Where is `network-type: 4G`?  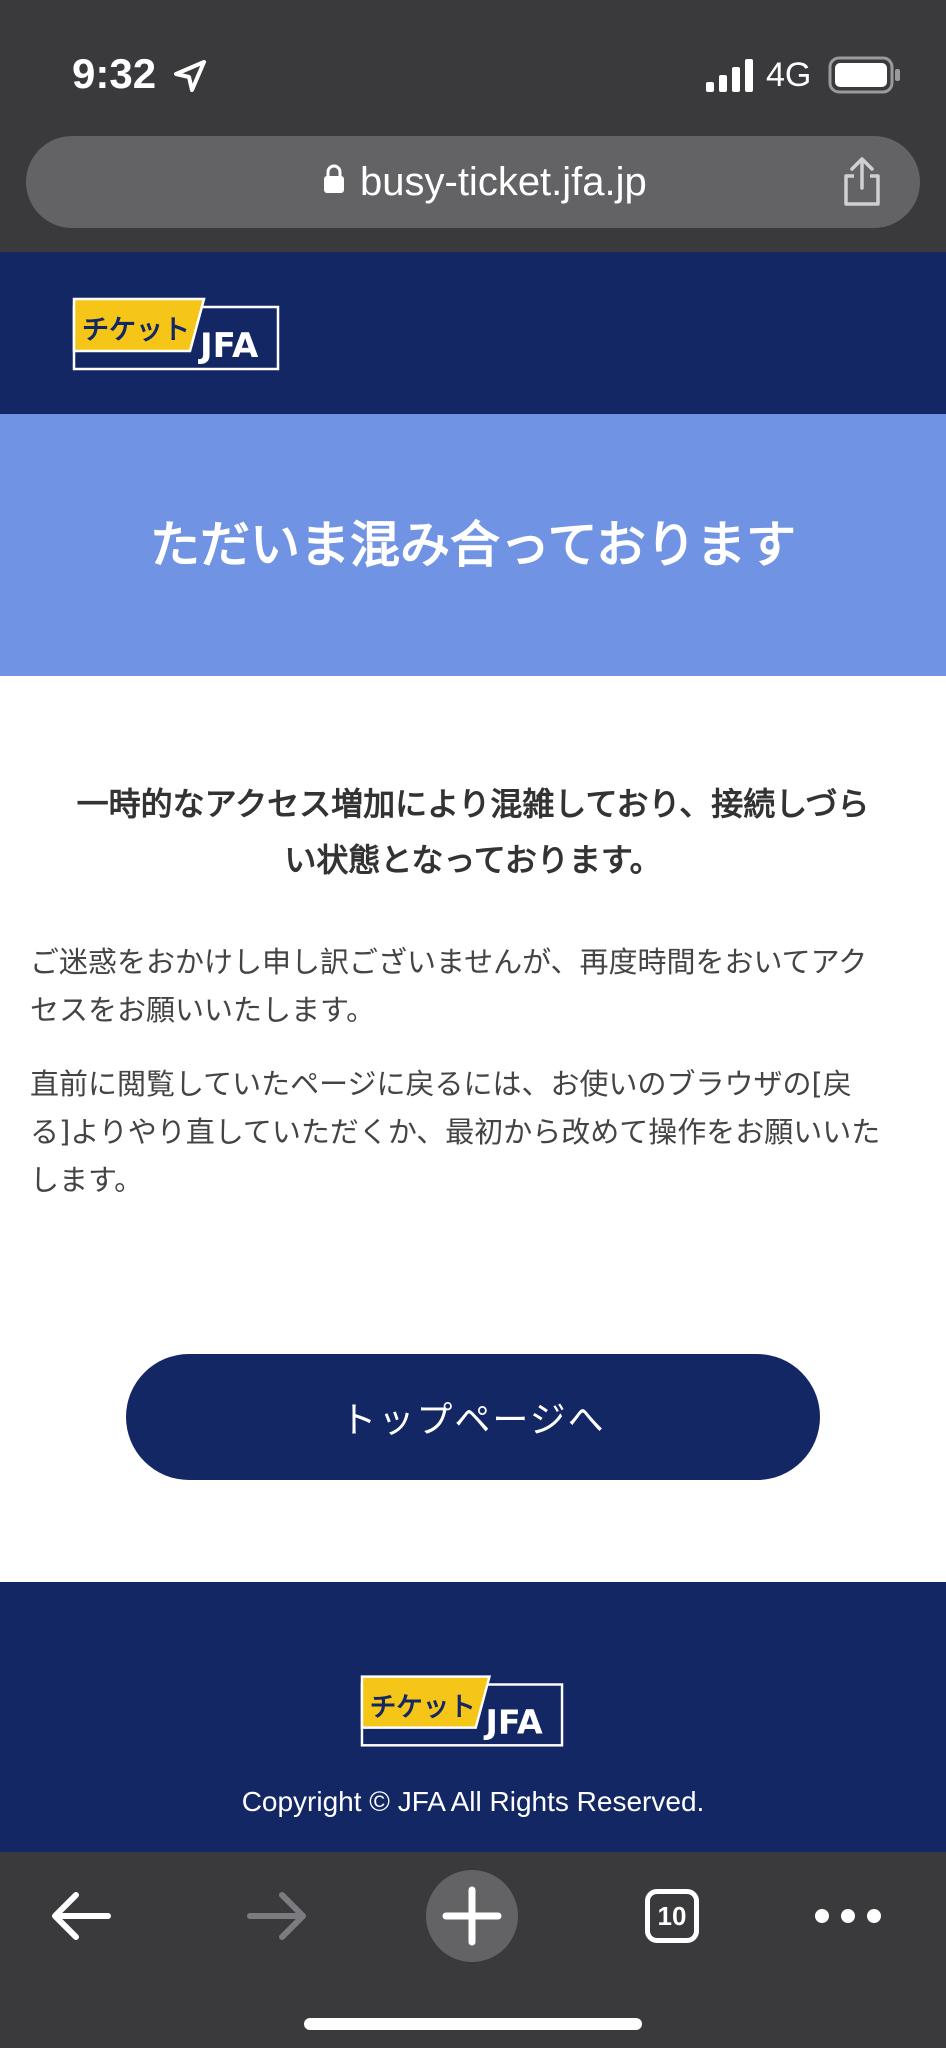
network-type: 4G is located at coordinates (789, 75).